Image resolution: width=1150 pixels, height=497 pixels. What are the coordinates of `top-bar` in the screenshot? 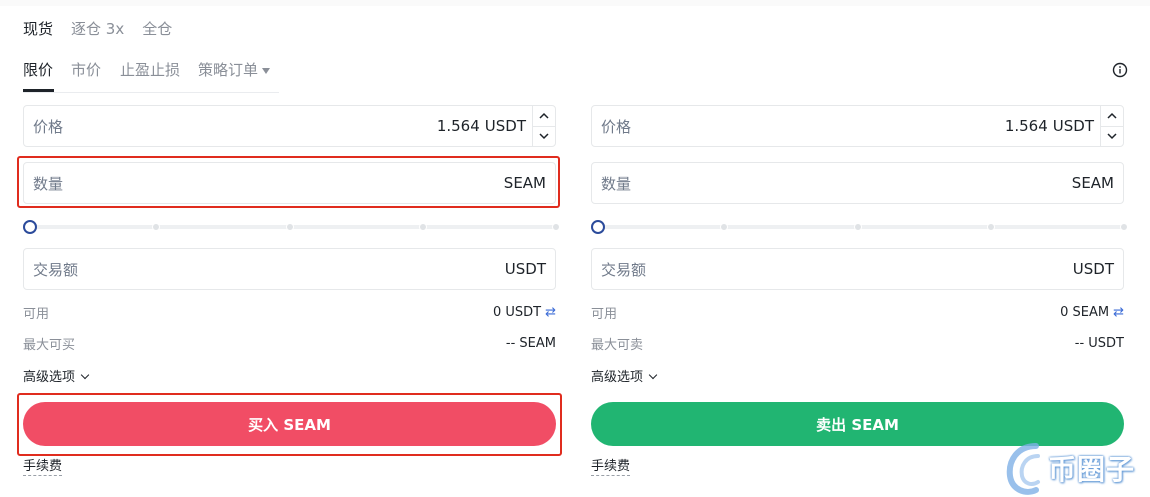 It's located at (575, 3).